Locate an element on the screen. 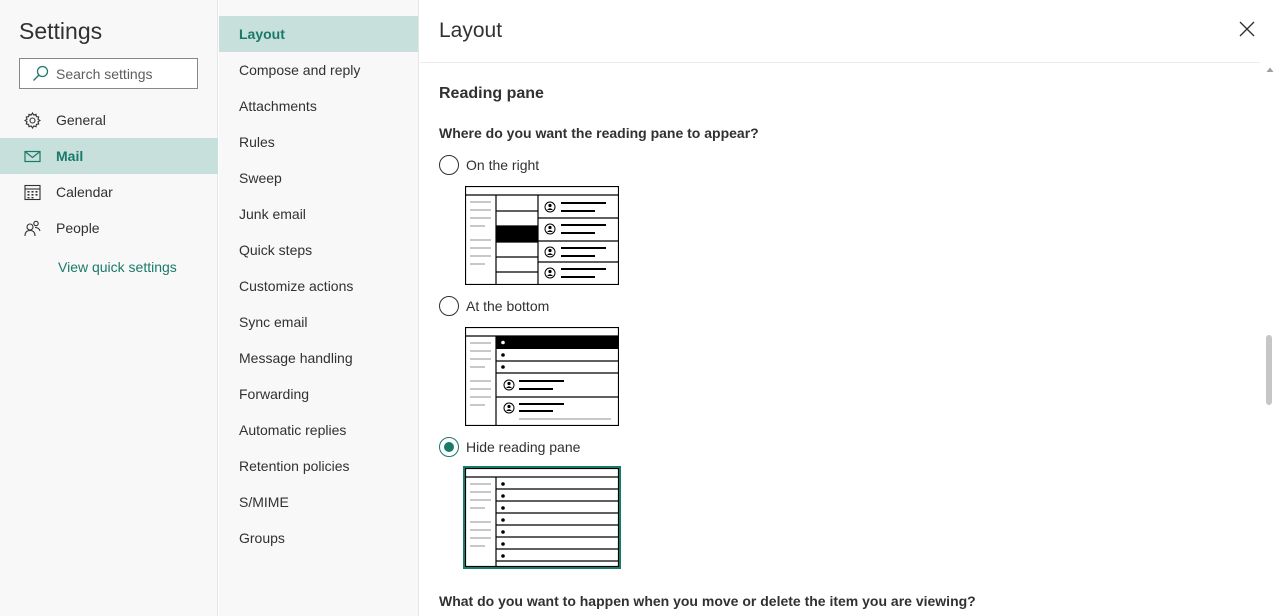 The width and height of the screenshot is (1278, 616). nav-item-label: Calendar is located at coordinates (84, 192).